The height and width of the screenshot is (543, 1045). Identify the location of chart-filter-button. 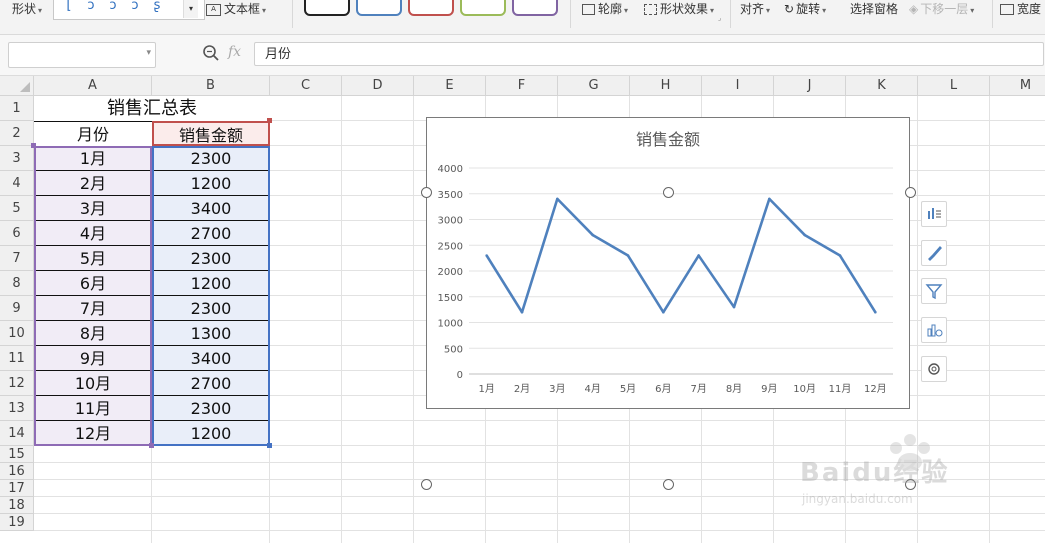
(934, 291).